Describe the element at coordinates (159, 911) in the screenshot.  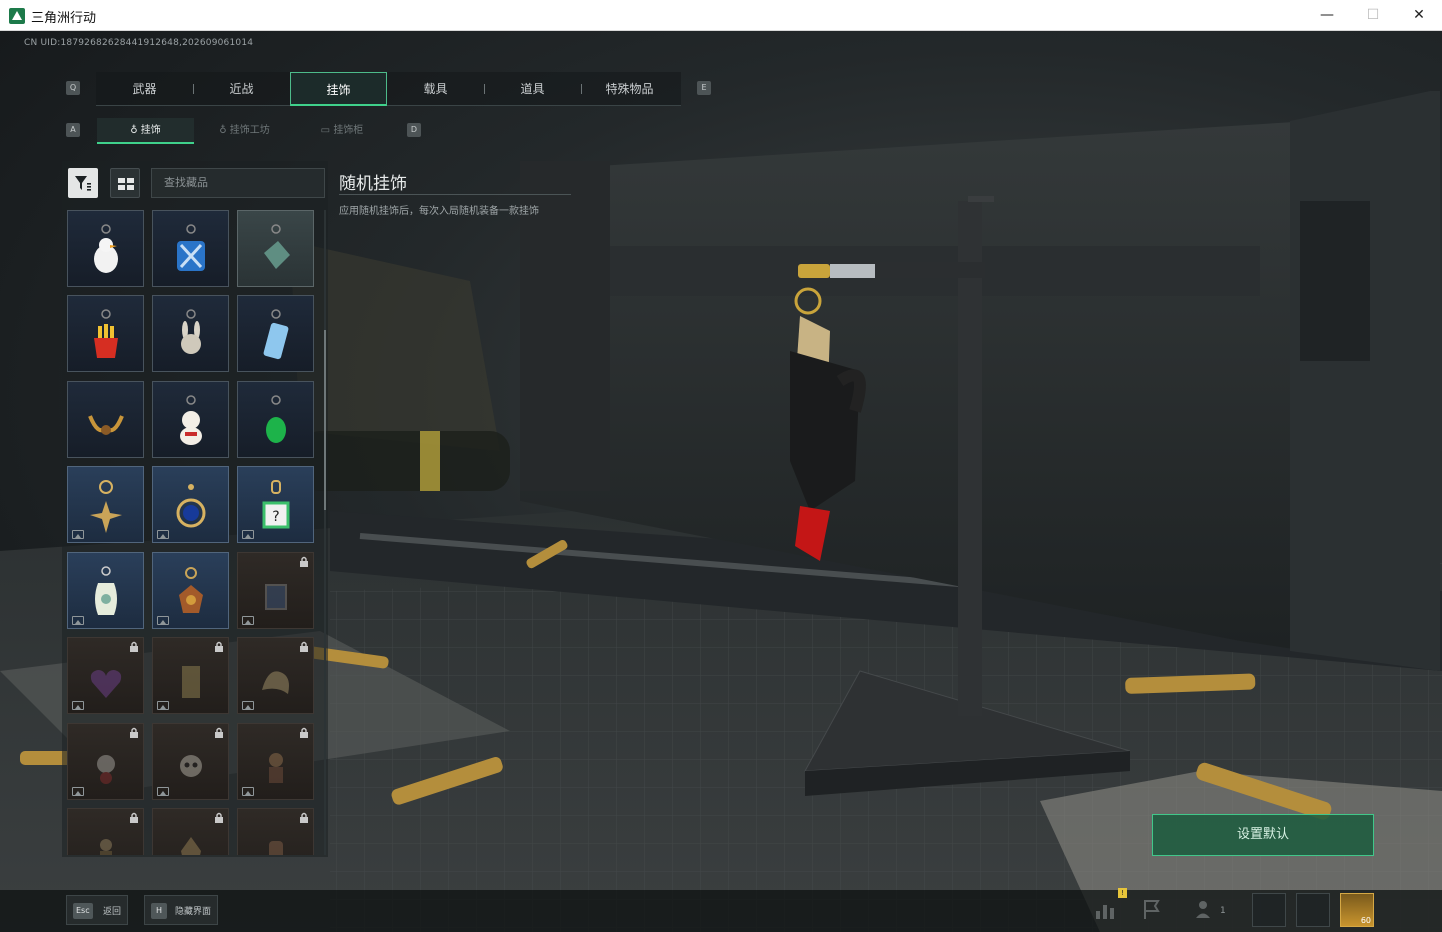
I see `h-key-hint: H` at that location.